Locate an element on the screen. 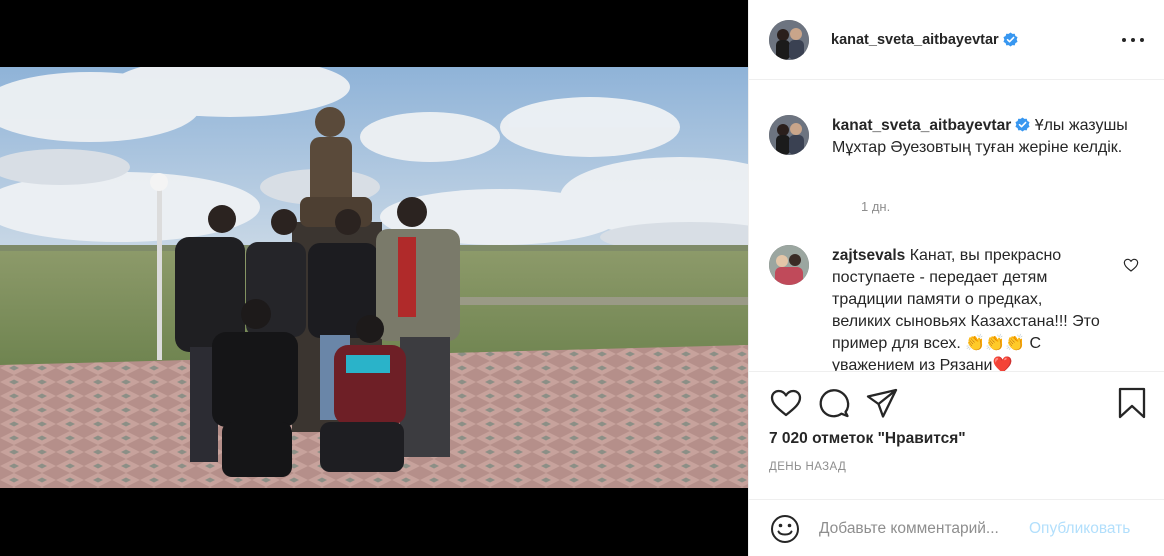  bookmark-icon is located at coordinates (1132, 403).